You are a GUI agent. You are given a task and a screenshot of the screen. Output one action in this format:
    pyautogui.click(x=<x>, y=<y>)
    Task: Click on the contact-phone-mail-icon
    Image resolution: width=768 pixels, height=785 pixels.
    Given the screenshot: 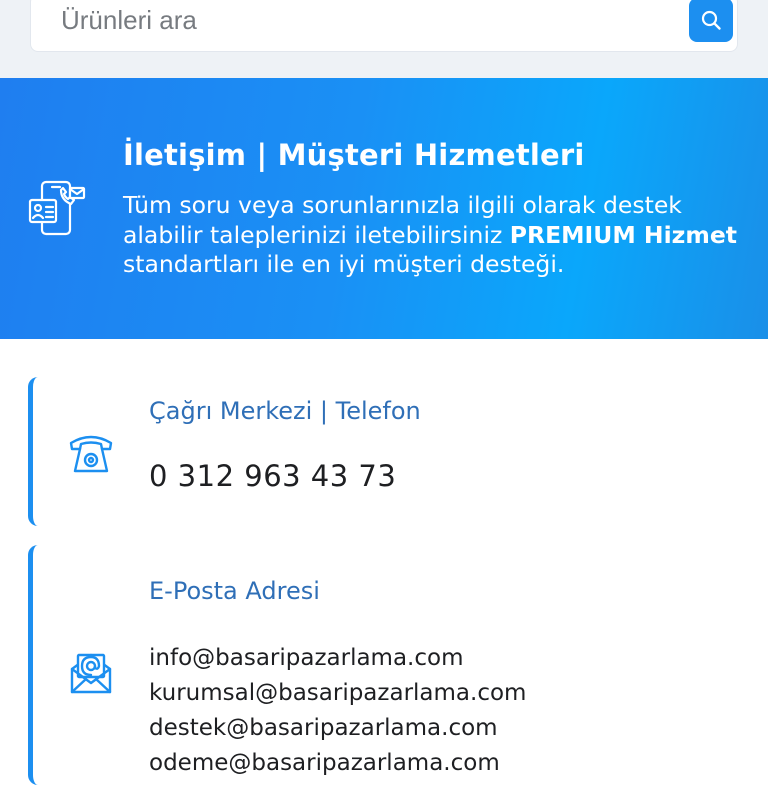 What is the action you would take?
    pyautogui.click(x=57, y=208)
    